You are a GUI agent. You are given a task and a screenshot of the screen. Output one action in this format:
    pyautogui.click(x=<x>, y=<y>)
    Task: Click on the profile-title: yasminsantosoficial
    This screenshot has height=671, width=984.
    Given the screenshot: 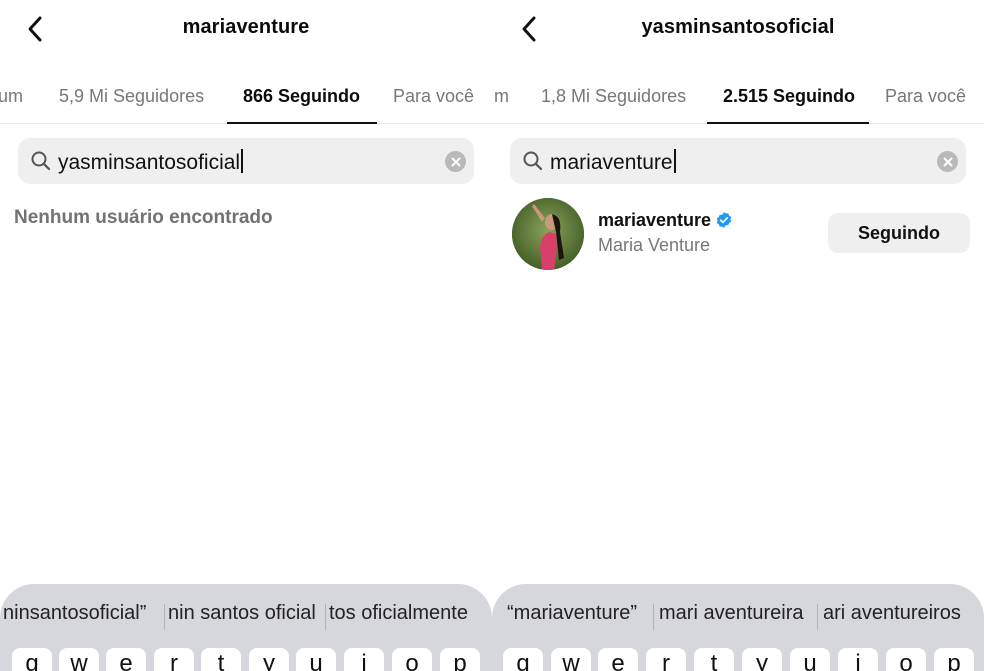 What is the action you would take?
    pyautogui.click(x=738, y=27)
    